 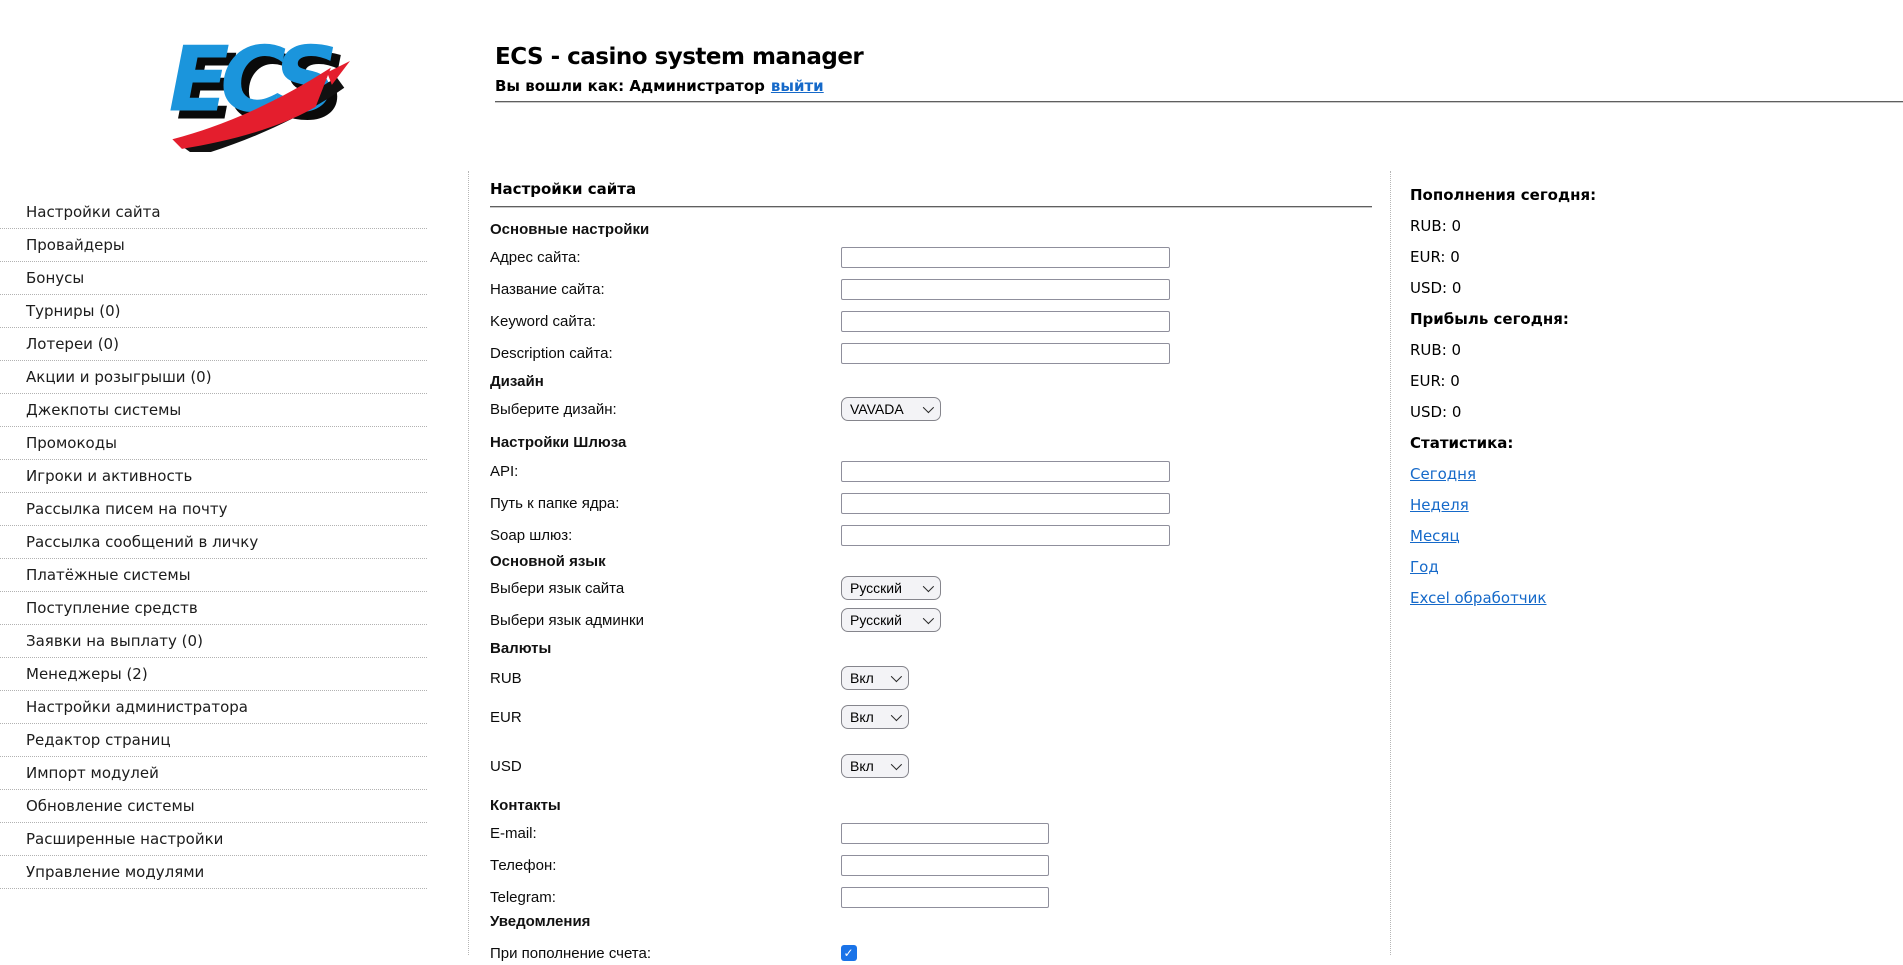 What do you see at coordinates (679, 57) in the screenshot?
I see `page-title: ECS - casino system manager` at bounding box center [679, 57].